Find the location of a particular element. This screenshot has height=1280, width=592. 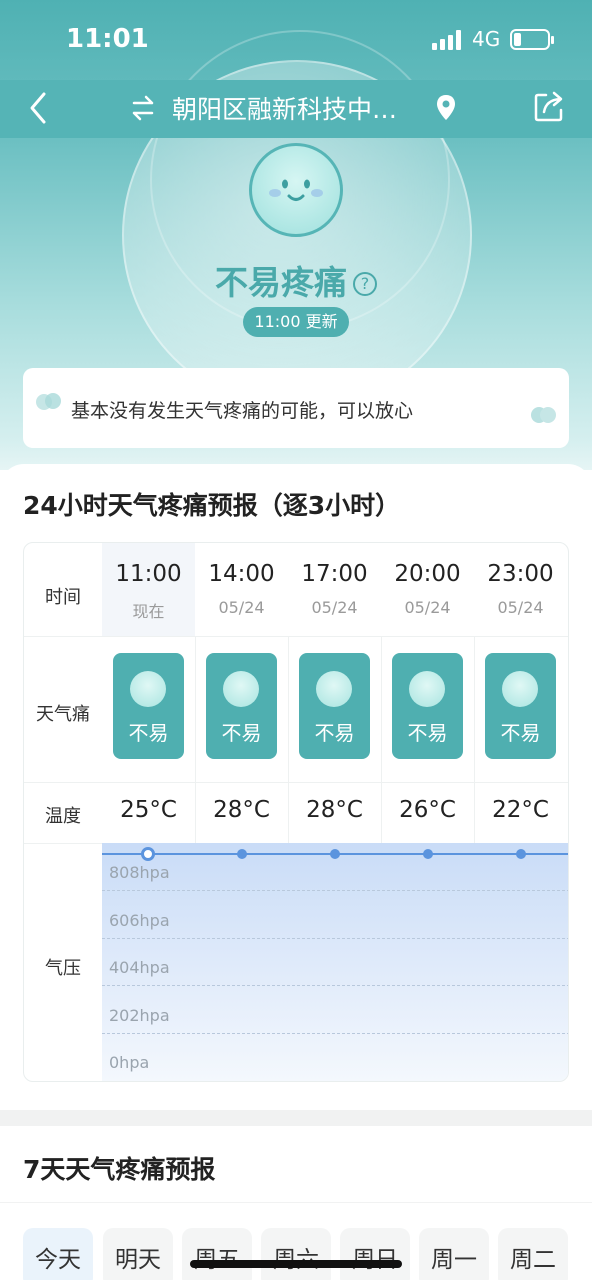

column-temp: 22°C is located at coordinates (520, 810).